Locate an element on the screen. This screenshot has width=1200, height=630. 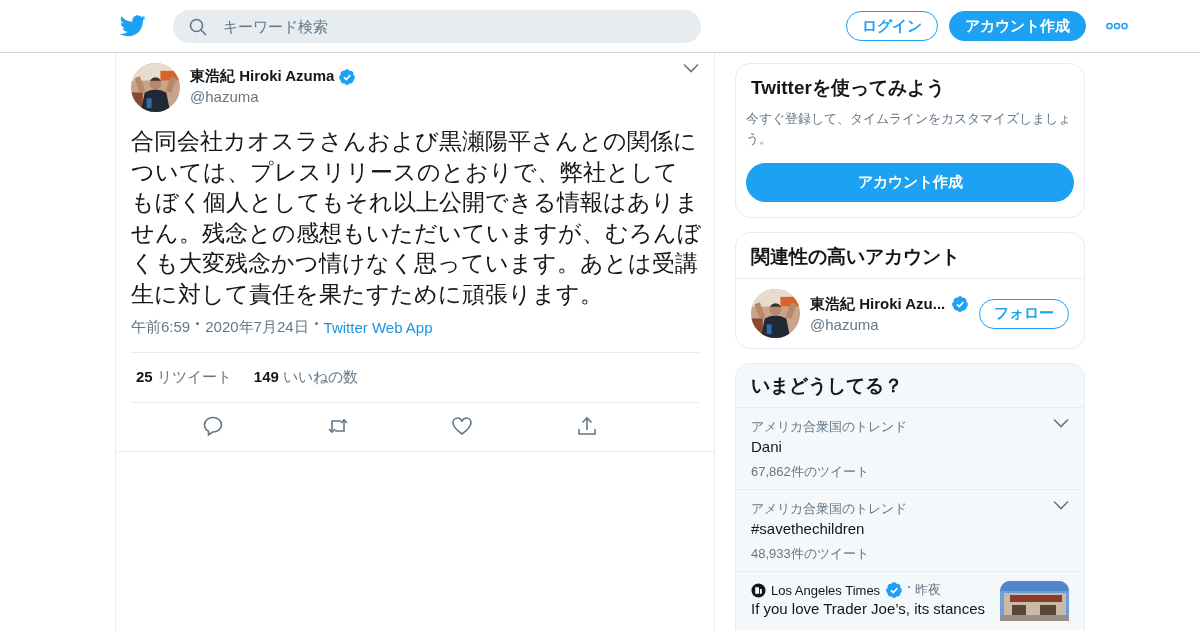
tweet-date: 2020年7月24日 is located at coordinates (257, 327).